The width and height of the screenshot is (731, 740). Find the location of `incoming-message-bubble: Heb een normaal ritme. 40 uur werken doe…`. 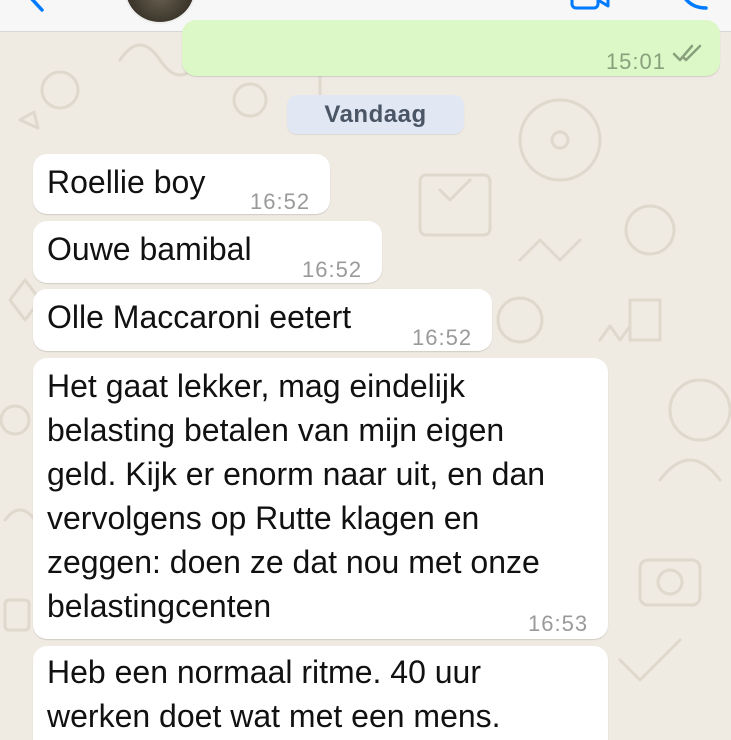

incoming-message-bubble: Heb een normaal ritme. 40 uur werken doe… is located at coordinates (320, 693).